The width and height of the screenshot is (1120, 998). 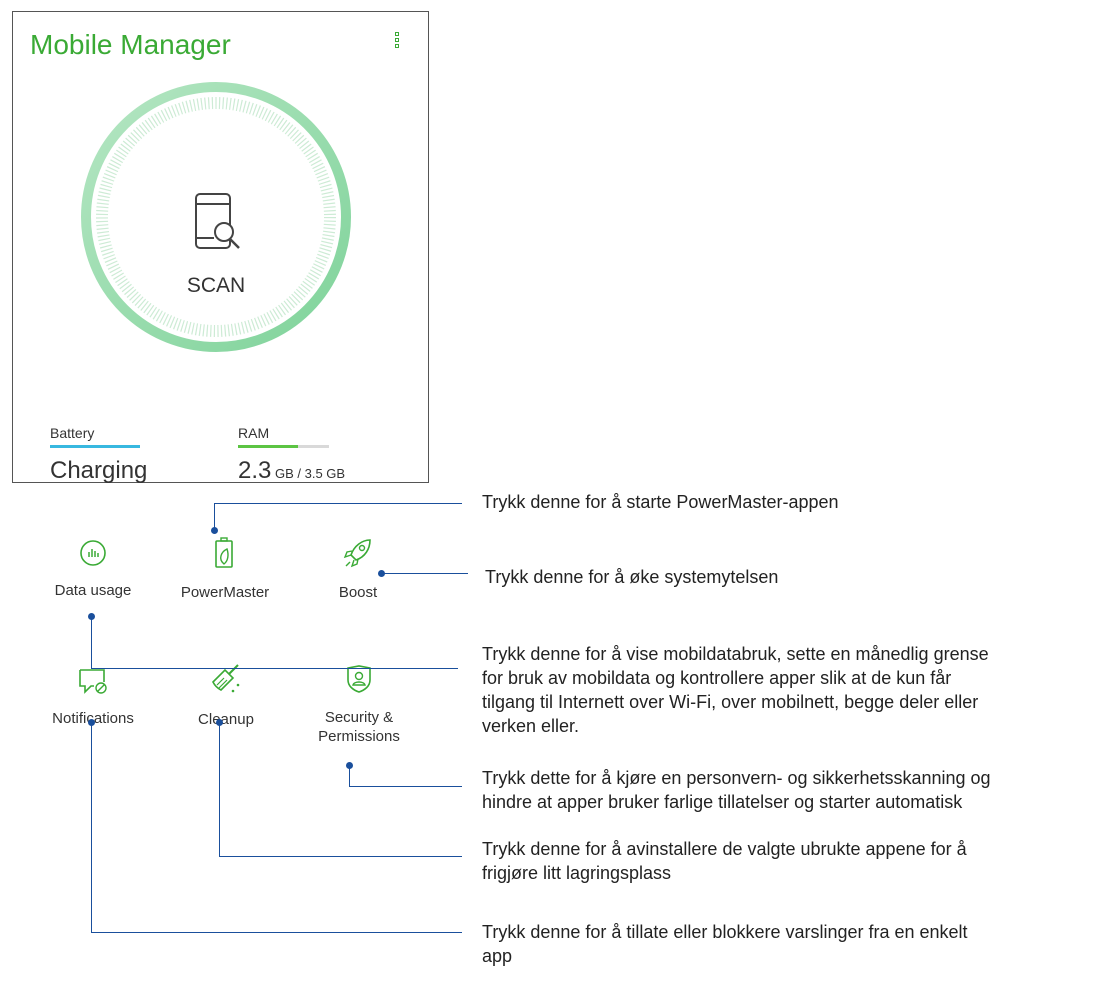 I want to click on tile-label: Data usage, so click(x=93, y=590).